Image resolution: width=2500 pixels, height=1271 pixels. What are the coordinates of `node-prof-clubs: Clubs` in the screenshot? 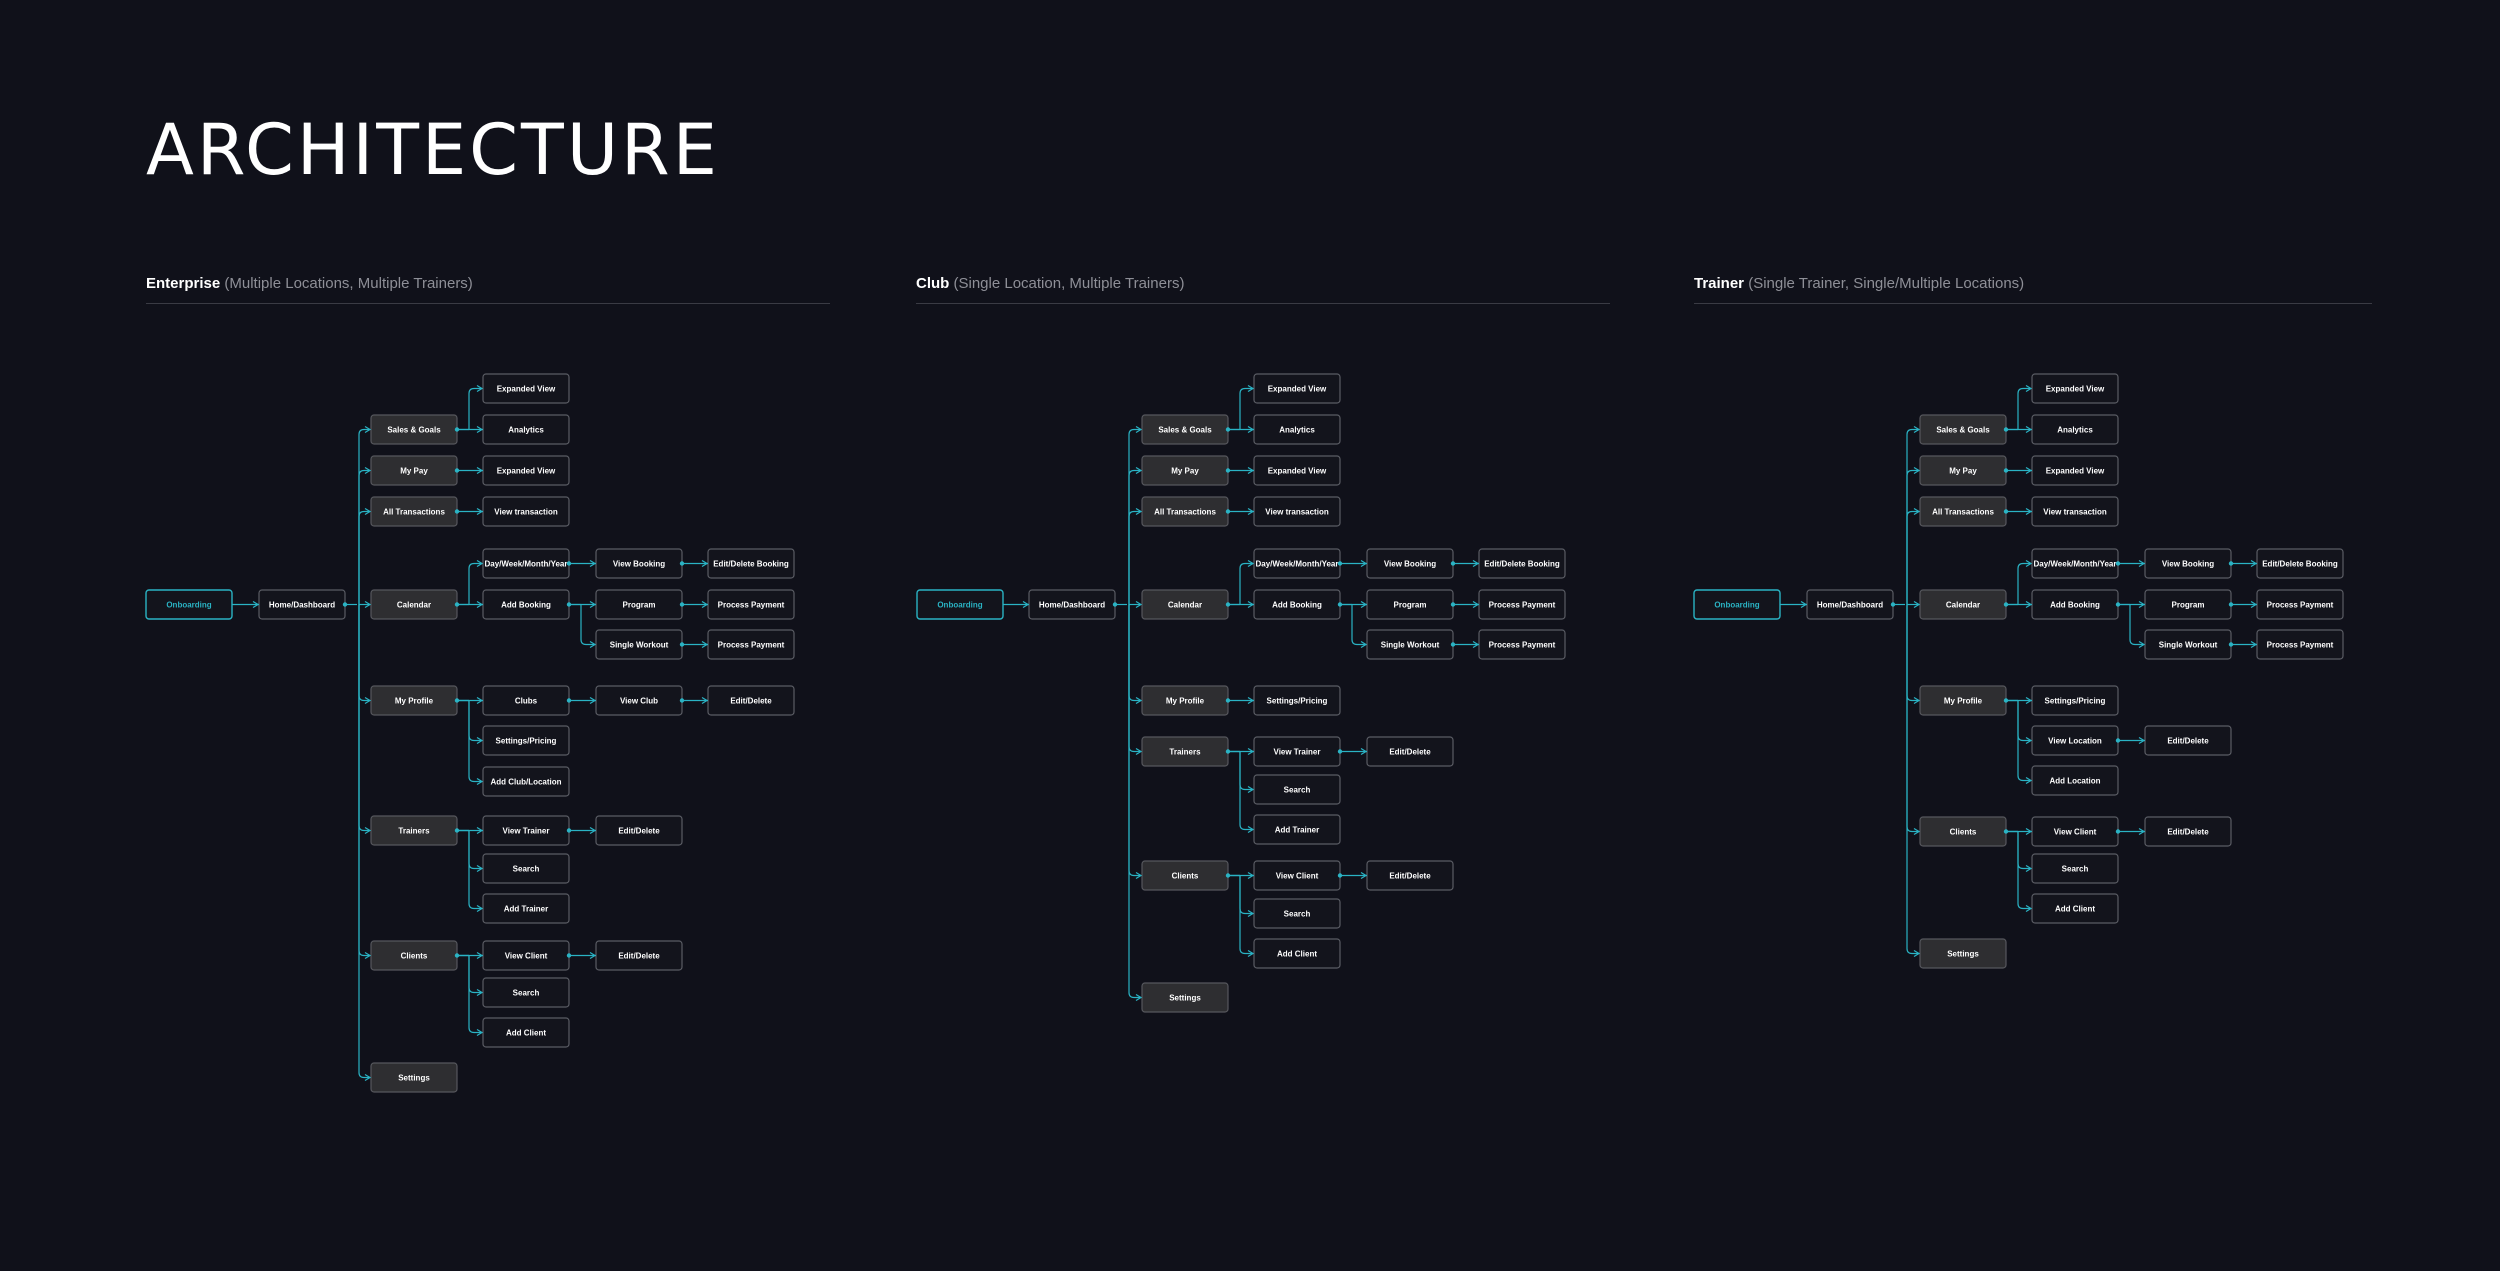 It's located at (526, 700).